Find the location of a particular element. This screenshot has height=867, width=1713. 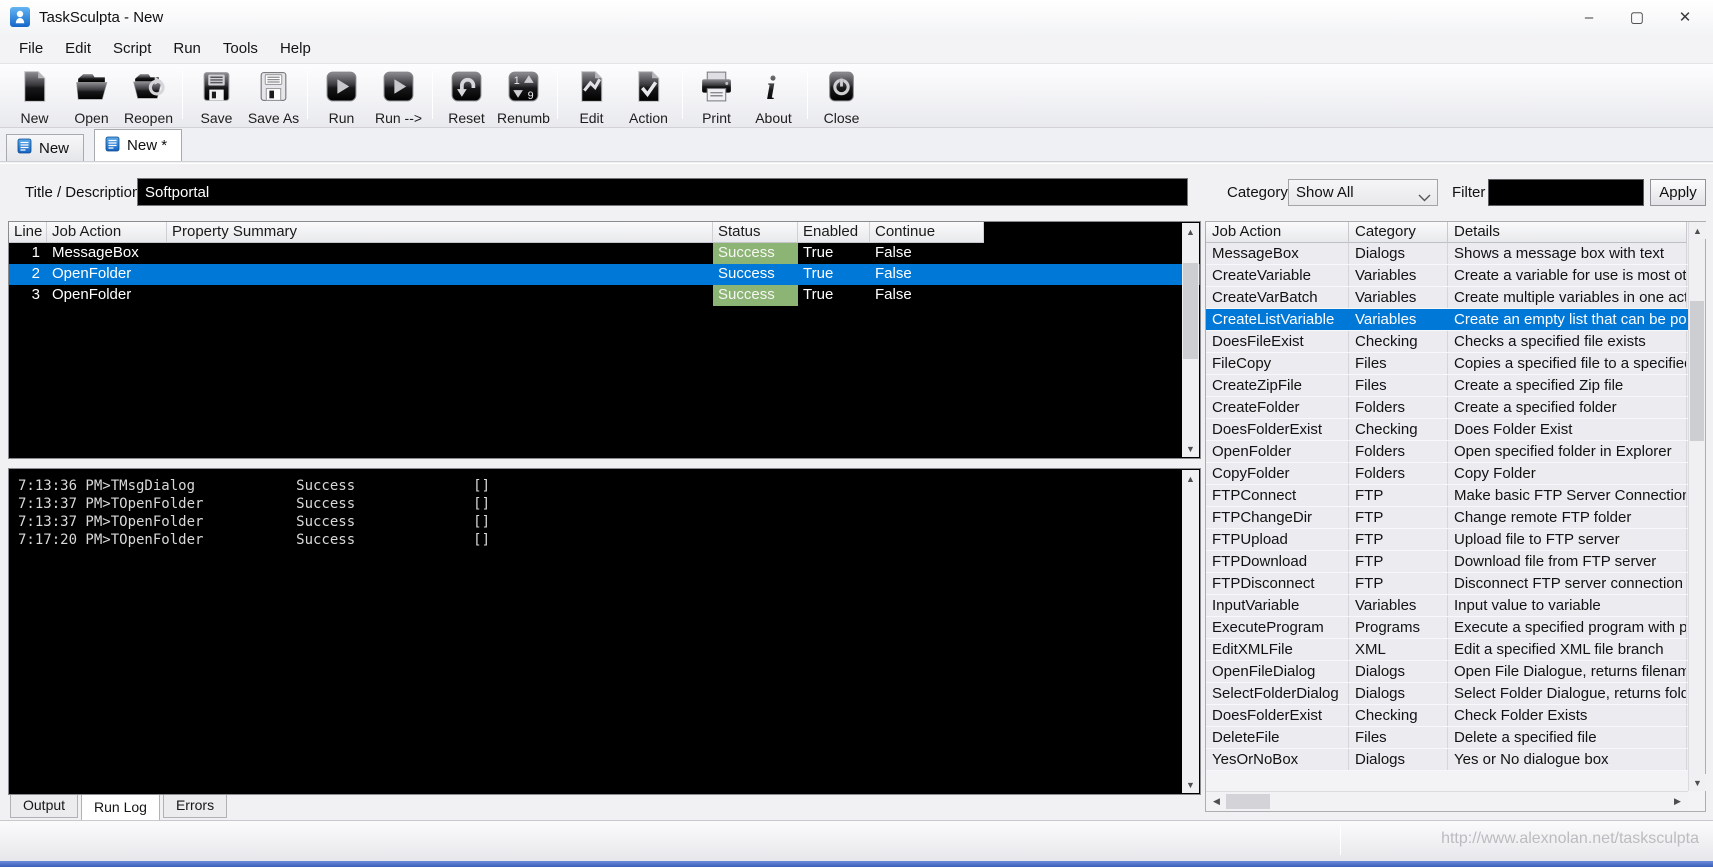

catalog-row: DeleteFile Files Delete a specified file is located at coordinates (1447, 738).